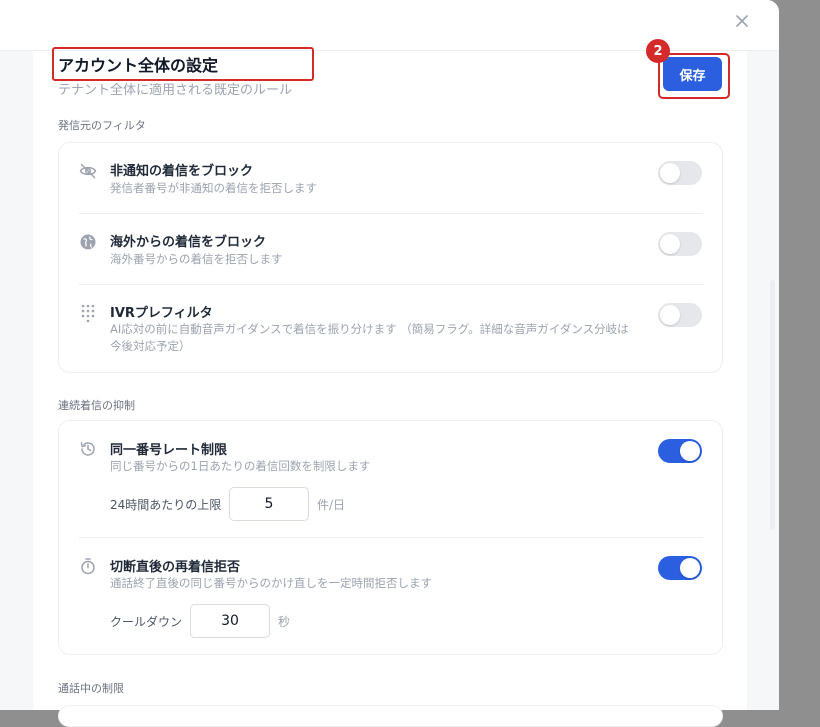  I want to click on save-button: 保存, so click(692, 74).